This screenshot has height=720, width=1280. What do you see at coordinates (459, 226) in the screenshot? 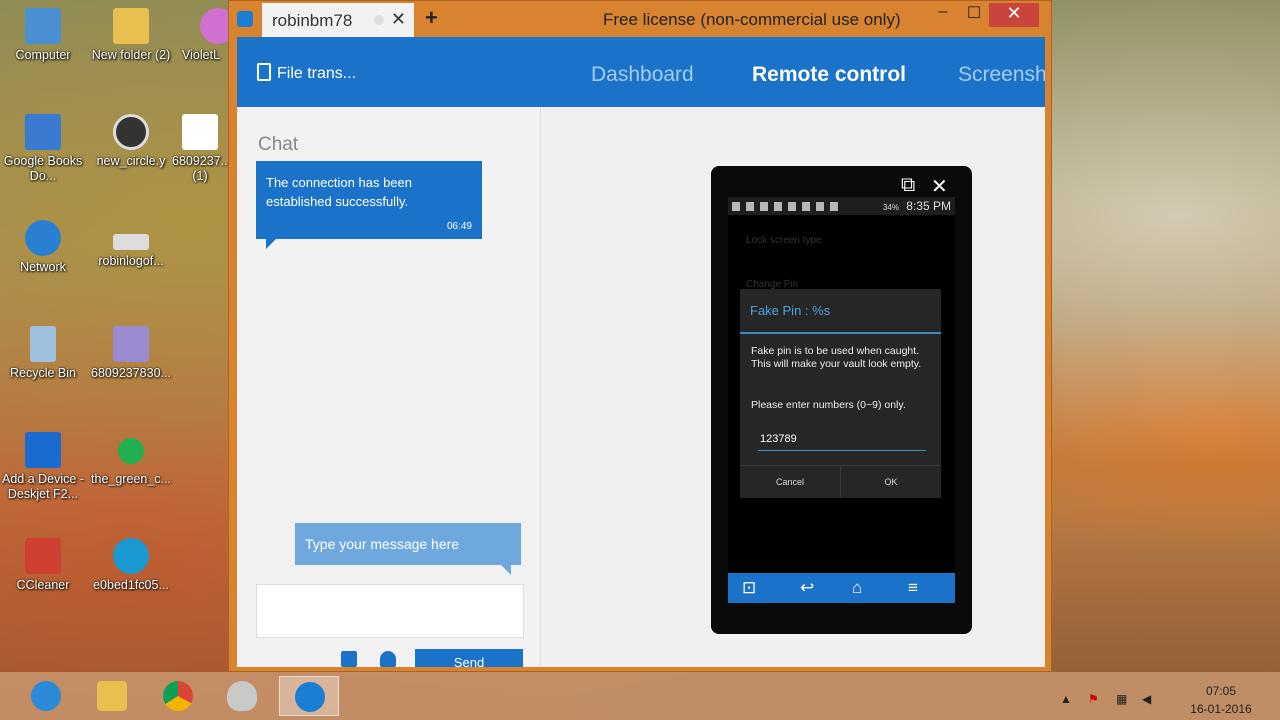
I see `chat-message-time: 06:49` at bounding box center [459, 226].